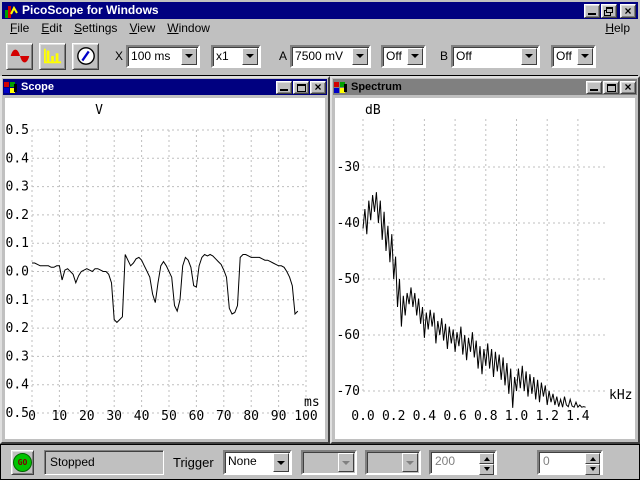 The image size is (640, 480). I want to click on y-tick-label: -0.5, so click(17, 413).